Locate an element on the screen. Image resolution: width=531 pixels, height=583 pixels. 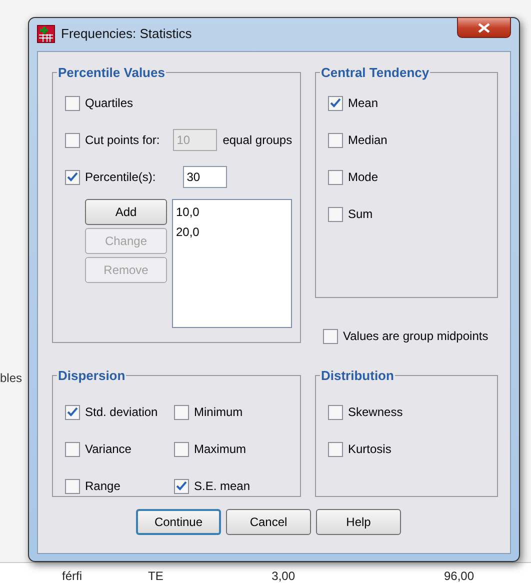
list-item: 10,0 is located at coordinates (232, 212).